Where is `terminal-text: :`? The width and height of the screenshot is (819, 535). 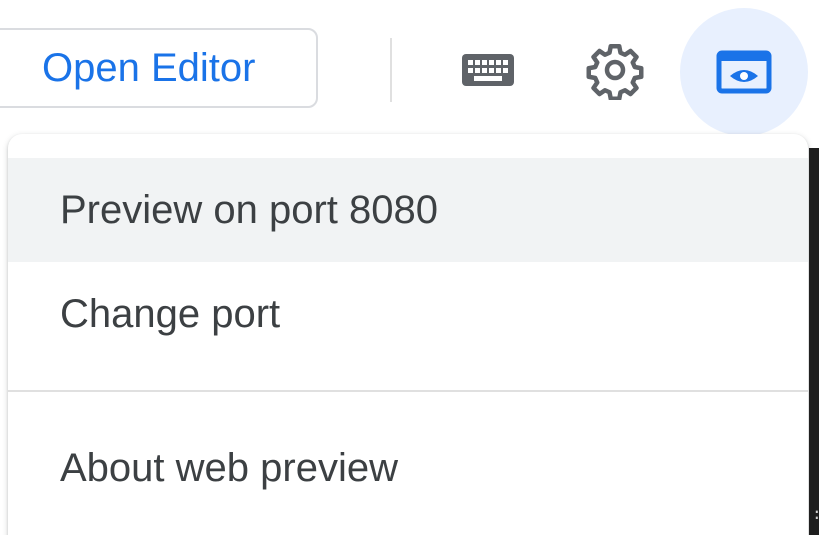
terminal-text: : is located at coordinates (815, 514).